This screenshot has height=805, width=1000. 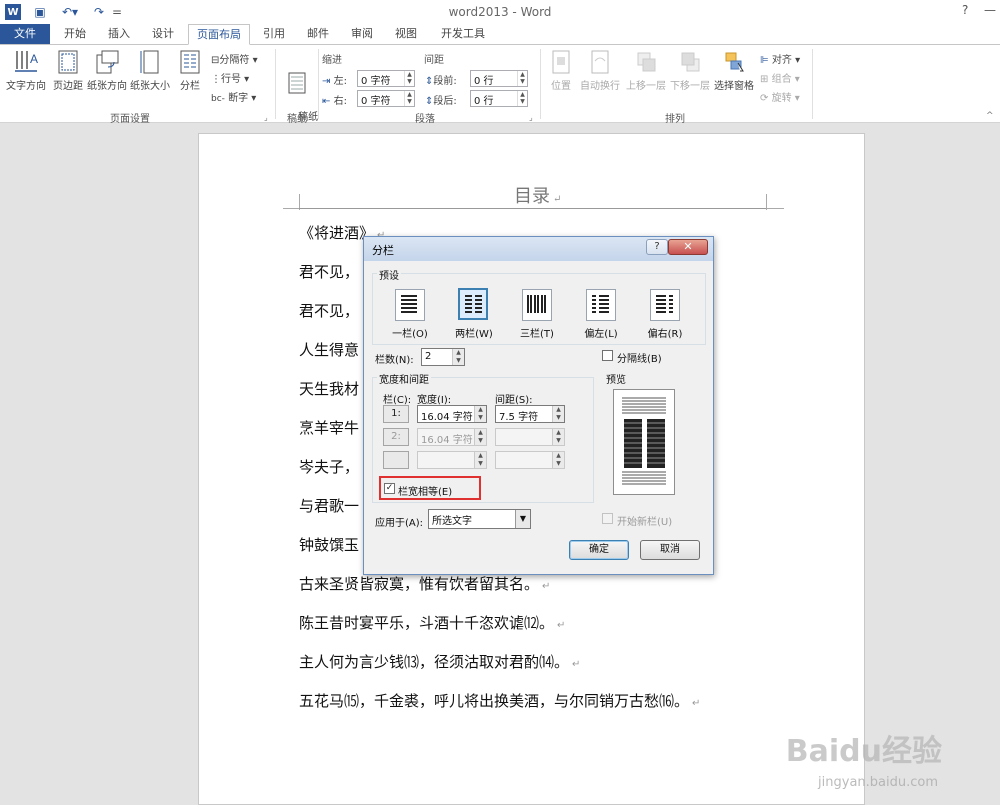 I want to click on doc-paragraph: 钟鼓馔玉, so click(x=329, y=544).